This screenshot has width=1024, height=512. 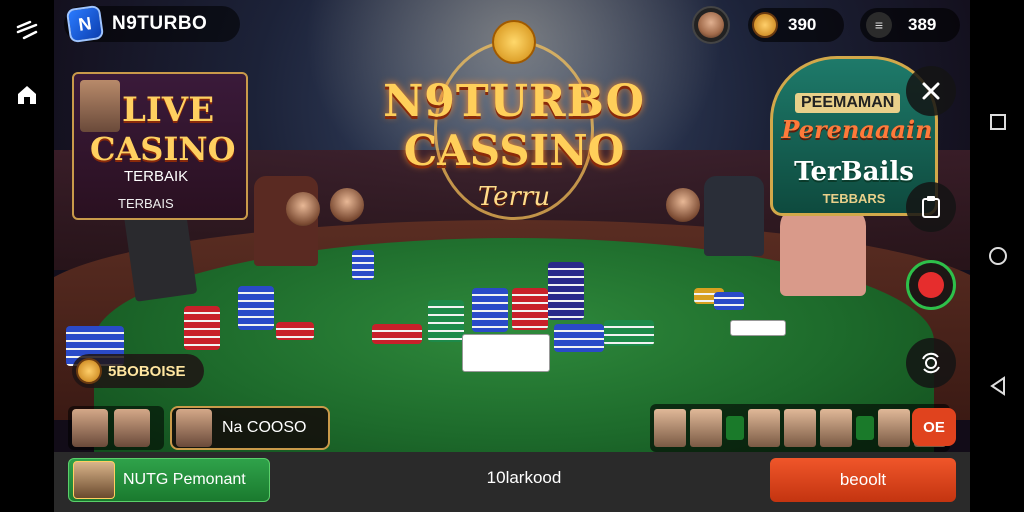 I want to click on back-nav-icon, so click(x=998, y=386).